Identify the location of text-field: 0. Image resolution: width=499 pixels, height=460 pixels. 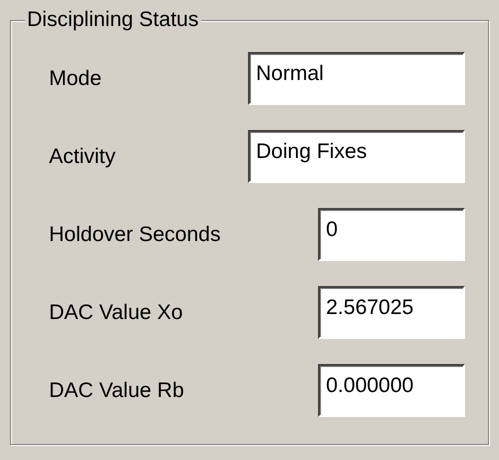
(391, 234).